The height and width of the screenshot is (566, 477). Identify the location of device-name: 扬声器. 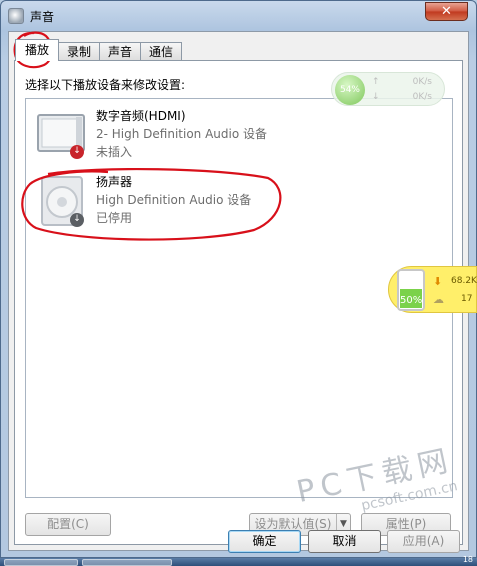
(114, 182).